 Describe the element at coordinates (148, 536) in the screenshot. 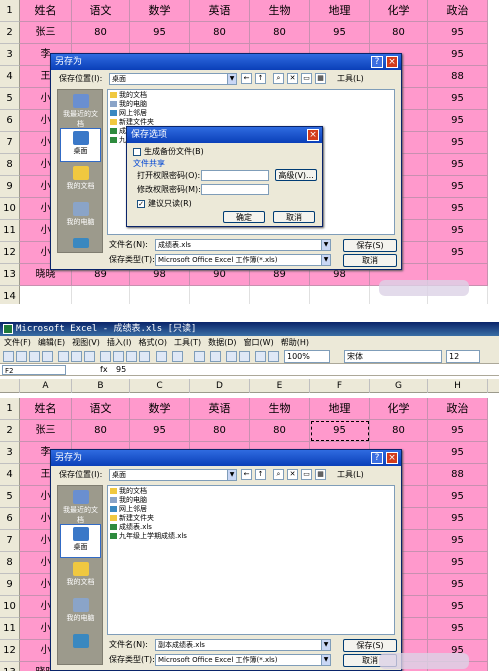

I see `list-item: 九年级上学期成绩.xls` at that location.